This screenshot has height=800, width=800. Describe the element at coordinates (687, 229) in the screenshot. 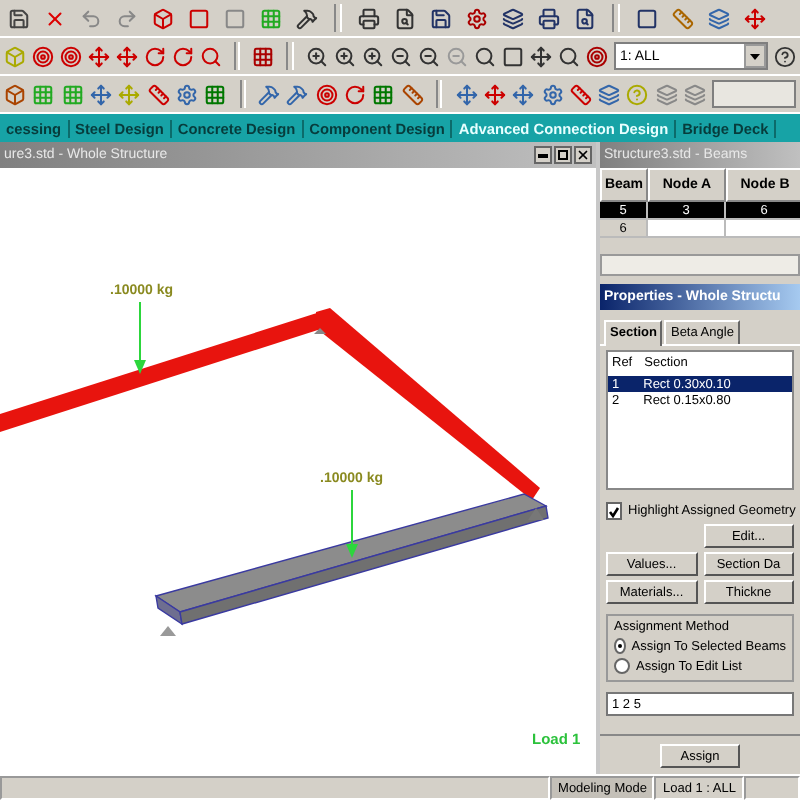

I see `table-cell` at that location.